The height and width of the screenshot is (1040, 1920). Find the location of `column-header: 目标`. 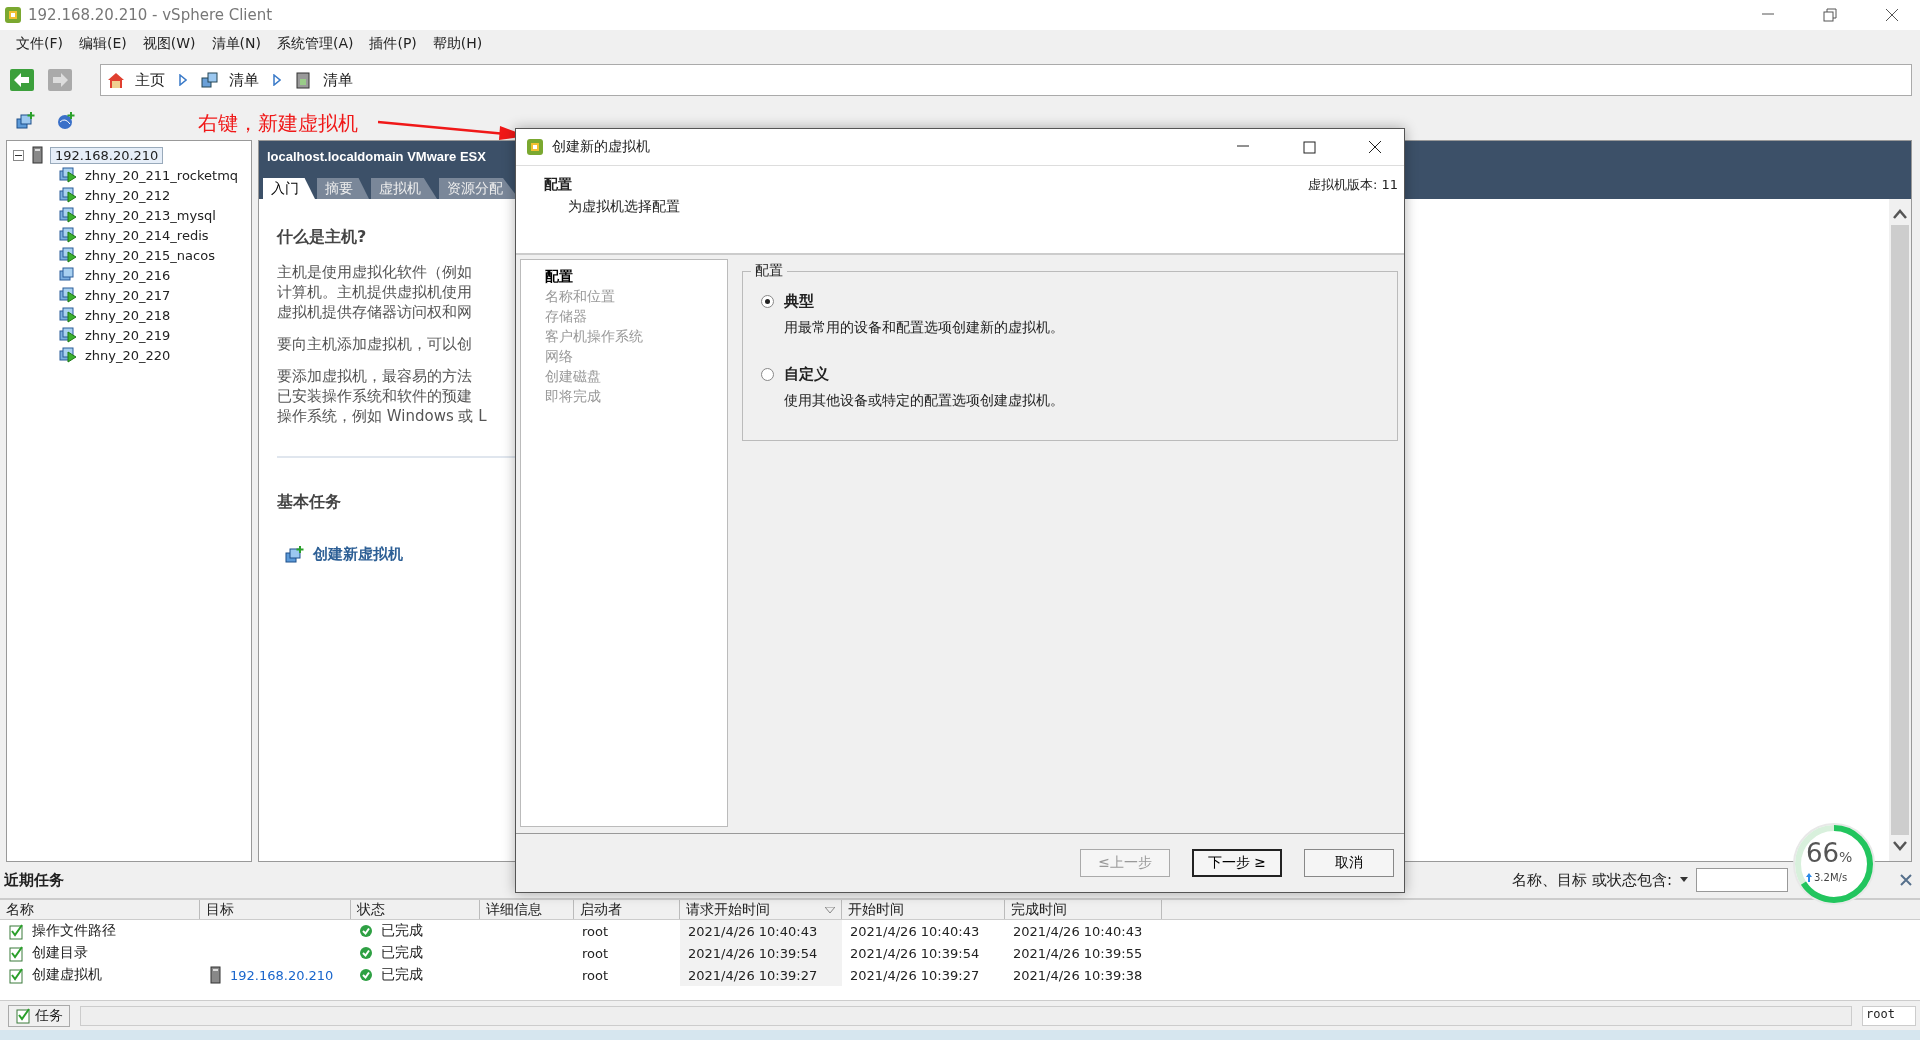

column-header: 目标 is located at coordinates (275, 909).